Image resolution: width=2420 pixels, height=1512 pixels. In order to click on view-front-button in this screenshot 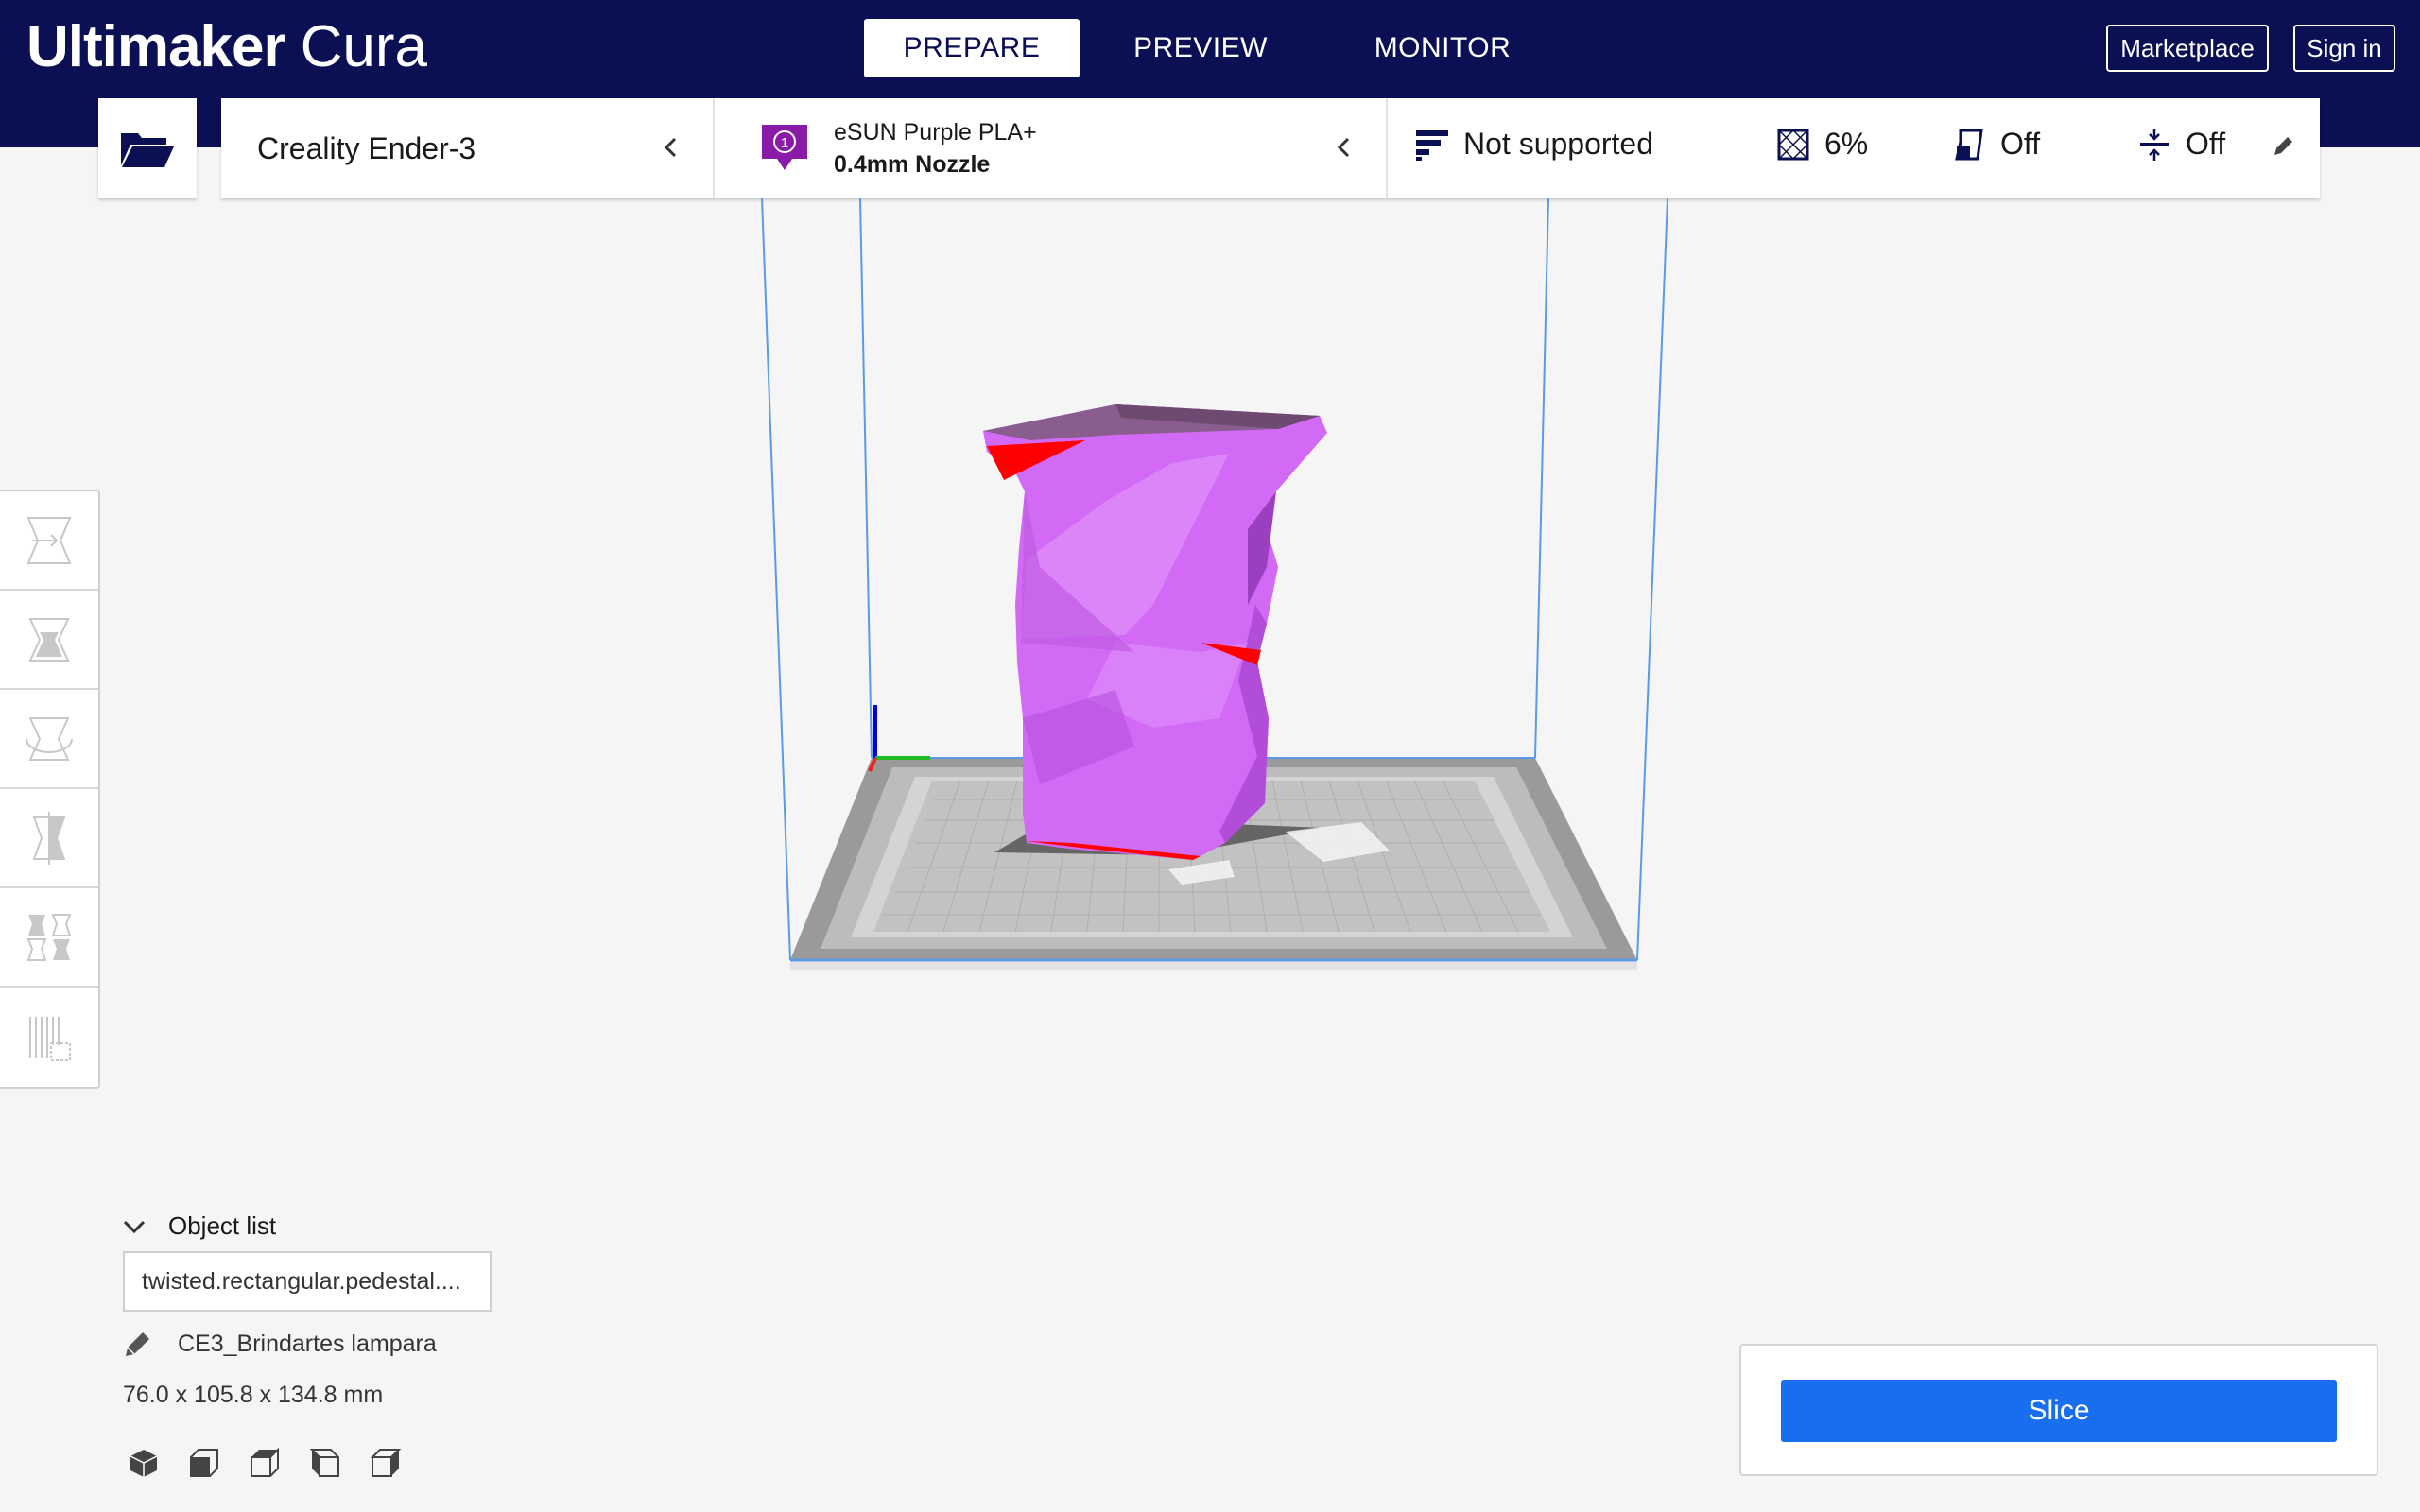, I will do `click(219, 1463)`.